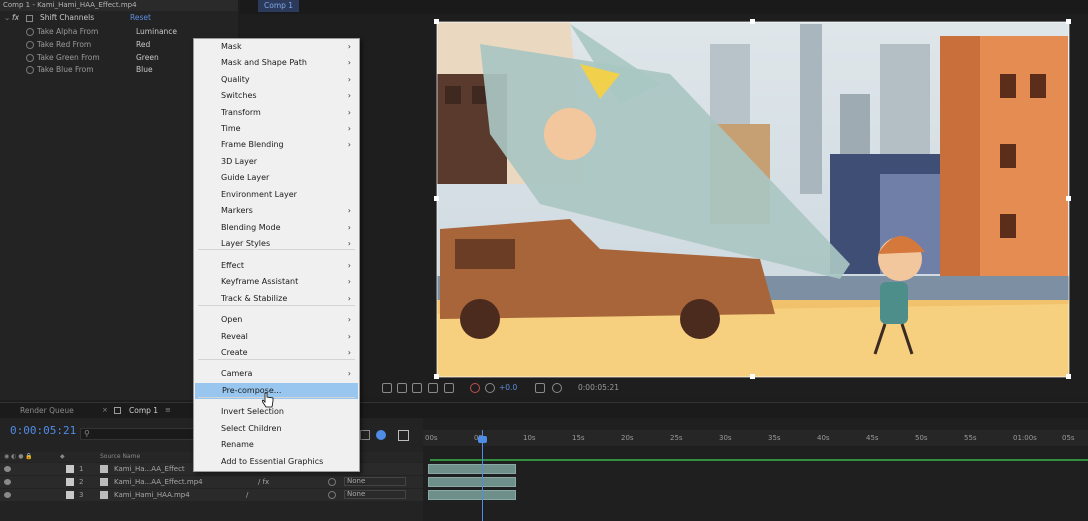 This screenshot has height=521, width=1088. Describe the element at coordinates (247, 495) in the screenshot. I see `quality-switch-icon: /` at that location.